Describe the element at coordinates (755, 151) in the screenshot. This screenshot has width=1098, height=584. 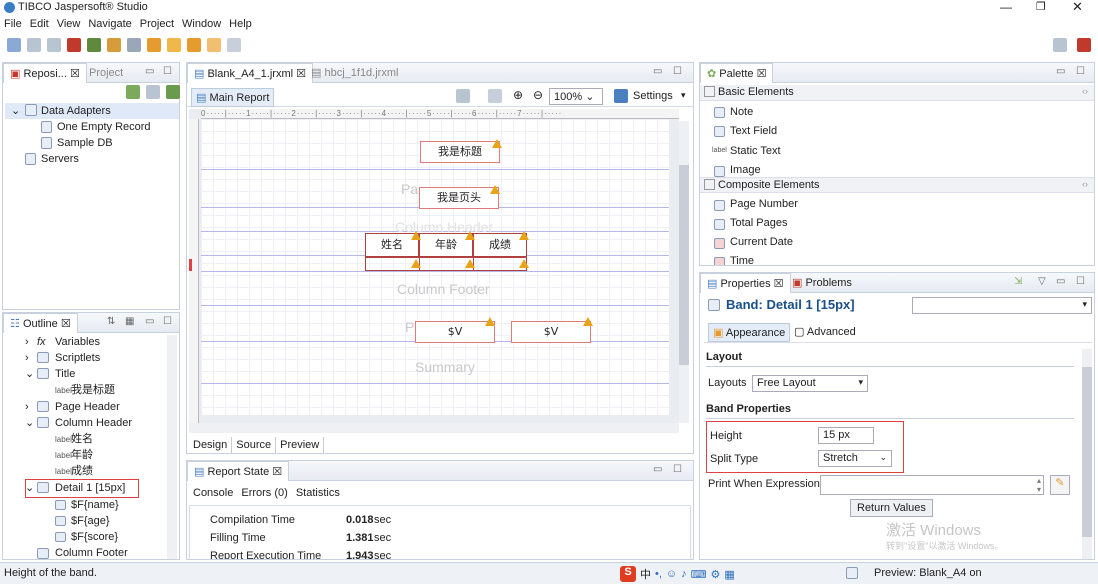
I see `palette-item-static-text: Static Text` at that location.